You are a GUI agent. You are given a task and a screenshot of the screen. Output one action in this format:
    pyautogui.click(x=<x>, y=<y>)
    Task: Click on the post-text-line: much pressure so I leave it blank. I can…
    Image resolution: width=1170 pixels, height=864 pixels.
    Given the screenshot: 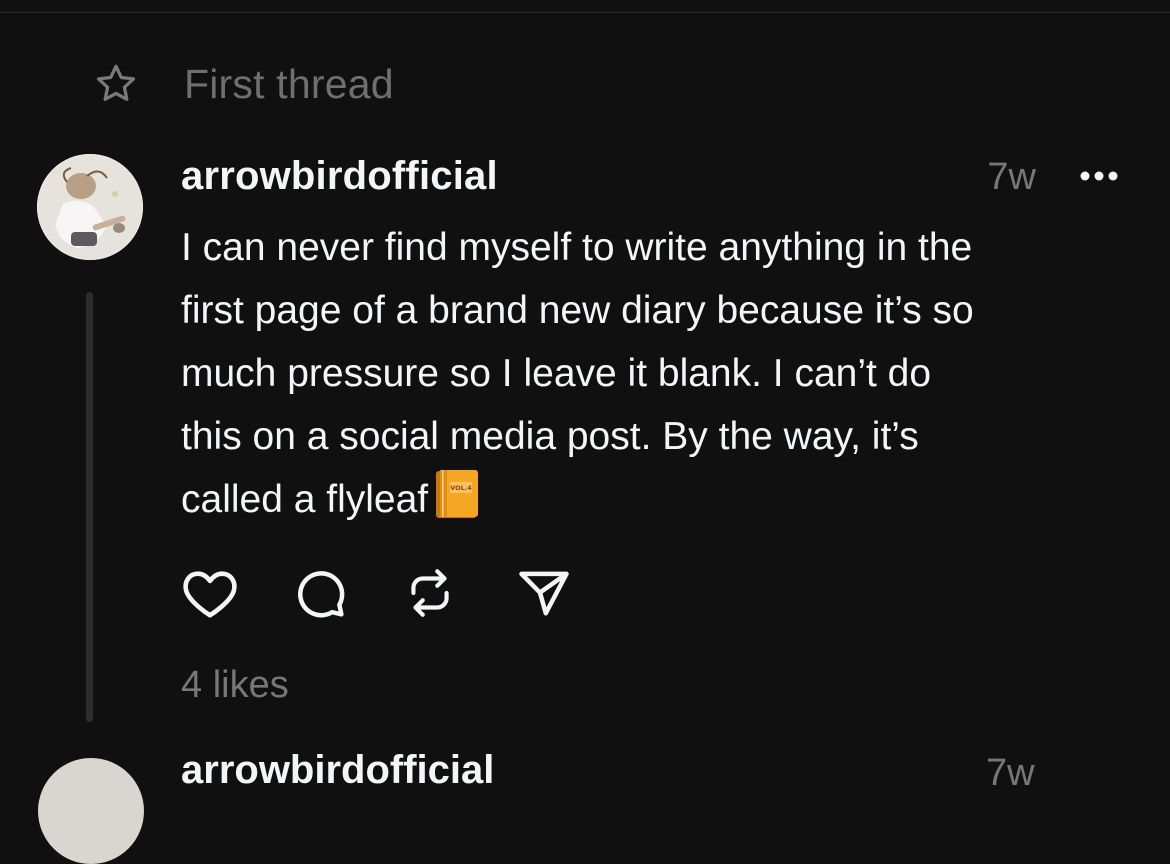 What is the action you would take?
    pyautogui.click(x=556, y=373)
    